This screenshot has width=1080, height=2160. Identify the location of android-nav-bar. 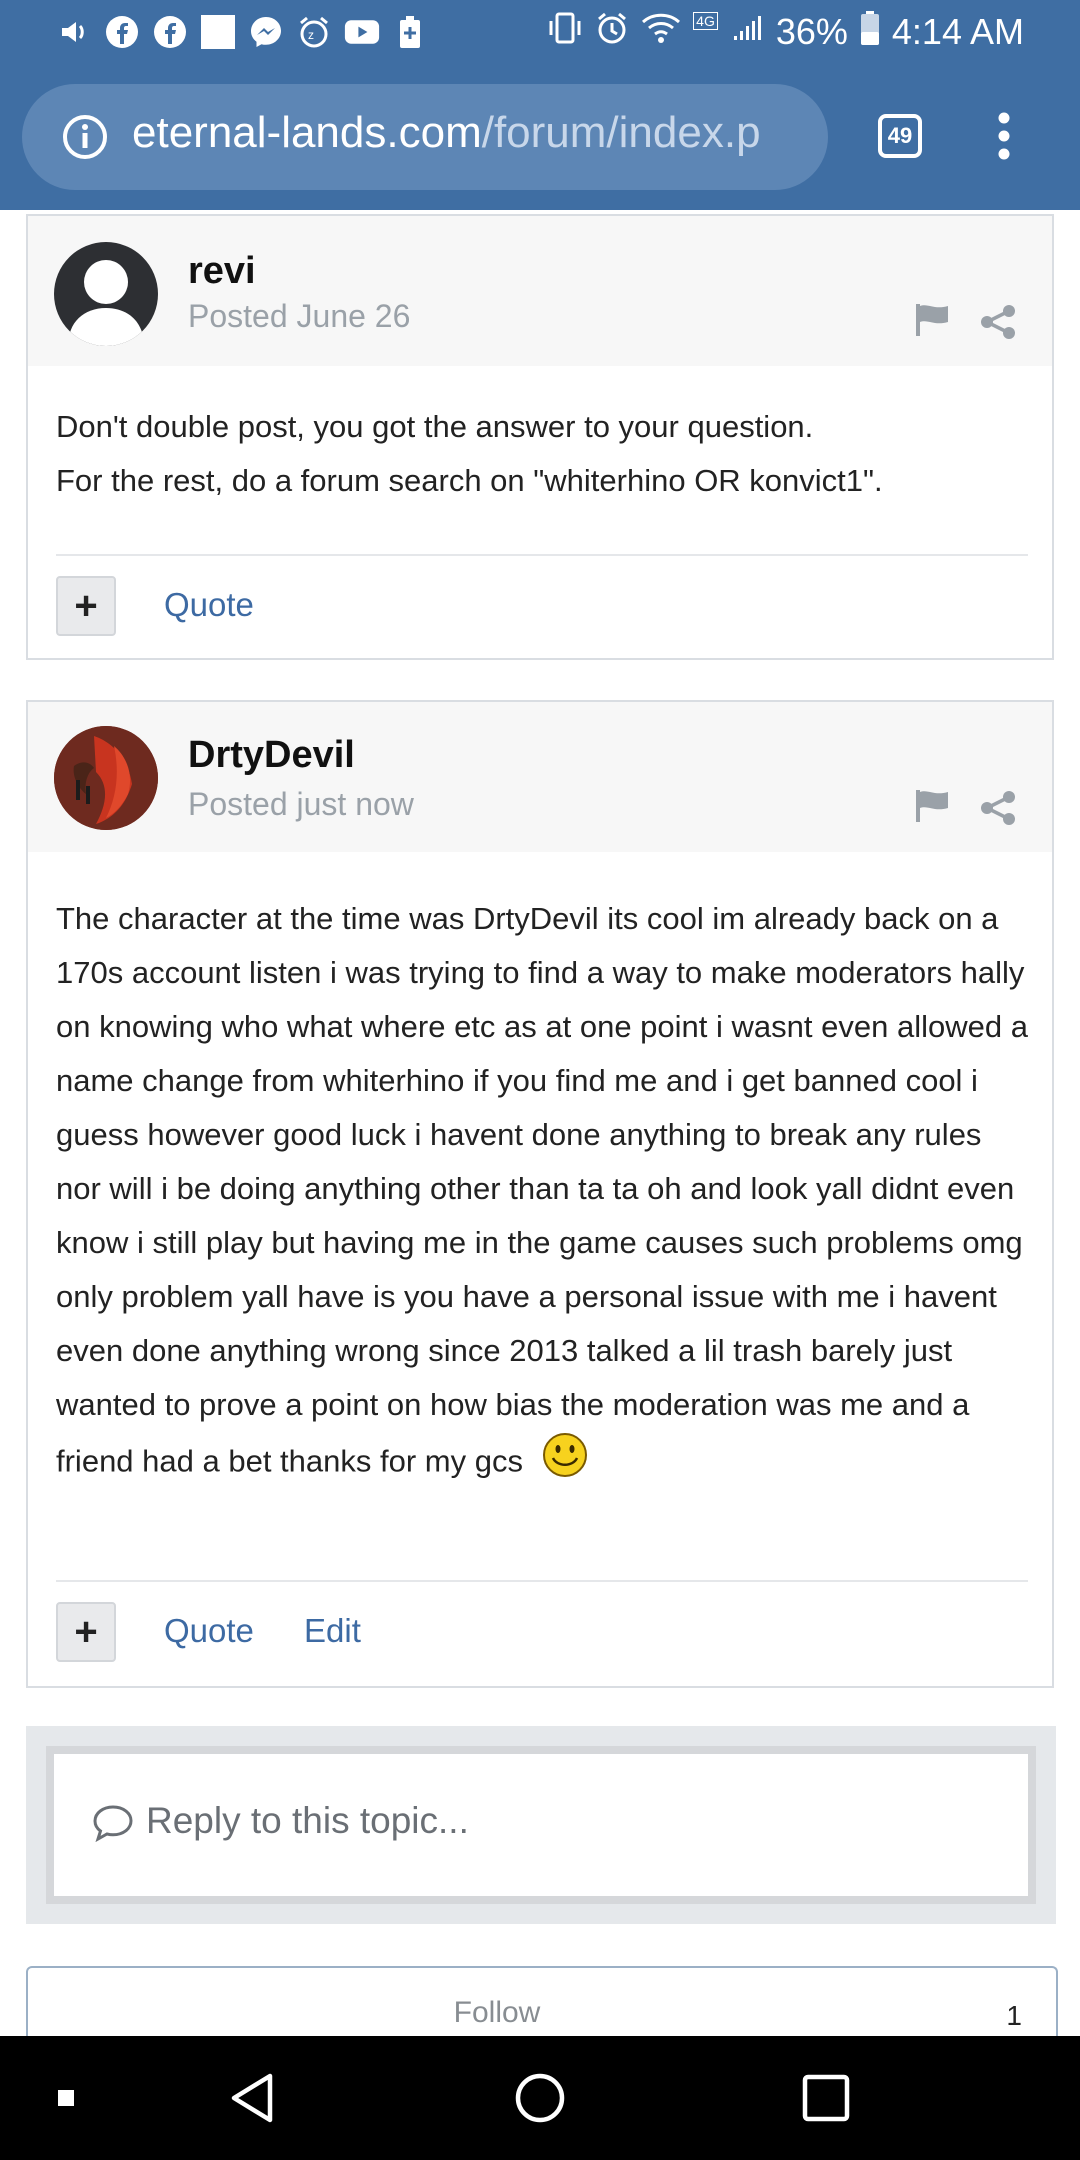
(540, 2098).